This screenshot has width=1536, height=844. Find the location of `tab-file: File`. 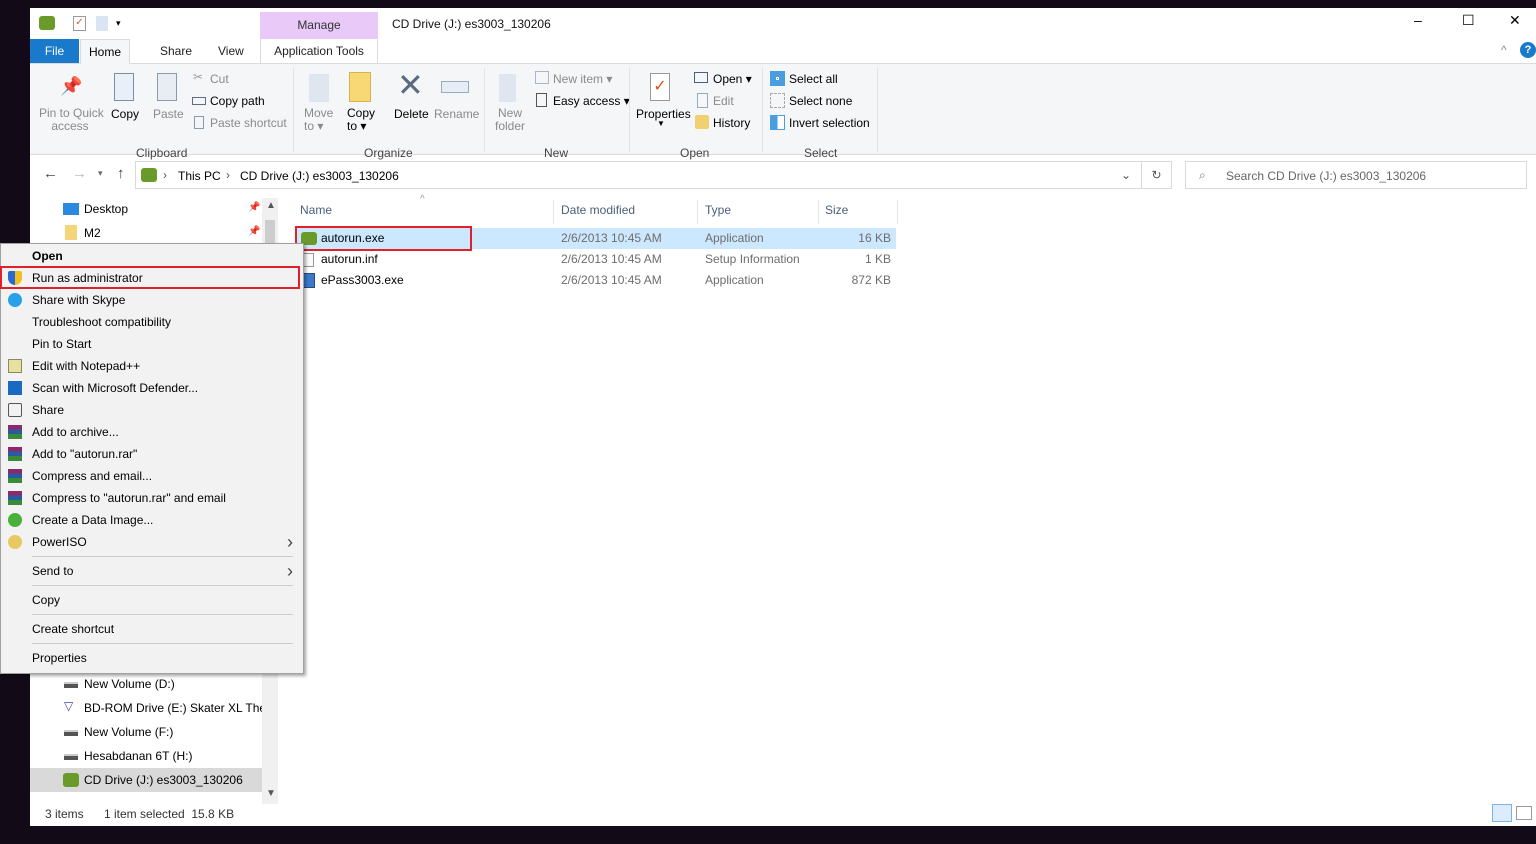

tab-file: File is located at coordinates (54, 51).